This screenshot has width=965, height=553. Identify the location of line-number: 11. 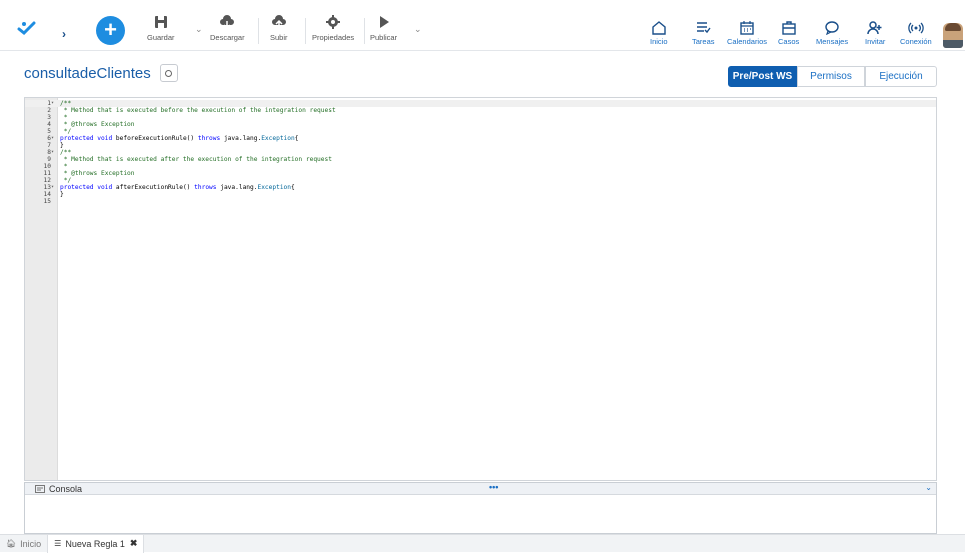
(47, 173).